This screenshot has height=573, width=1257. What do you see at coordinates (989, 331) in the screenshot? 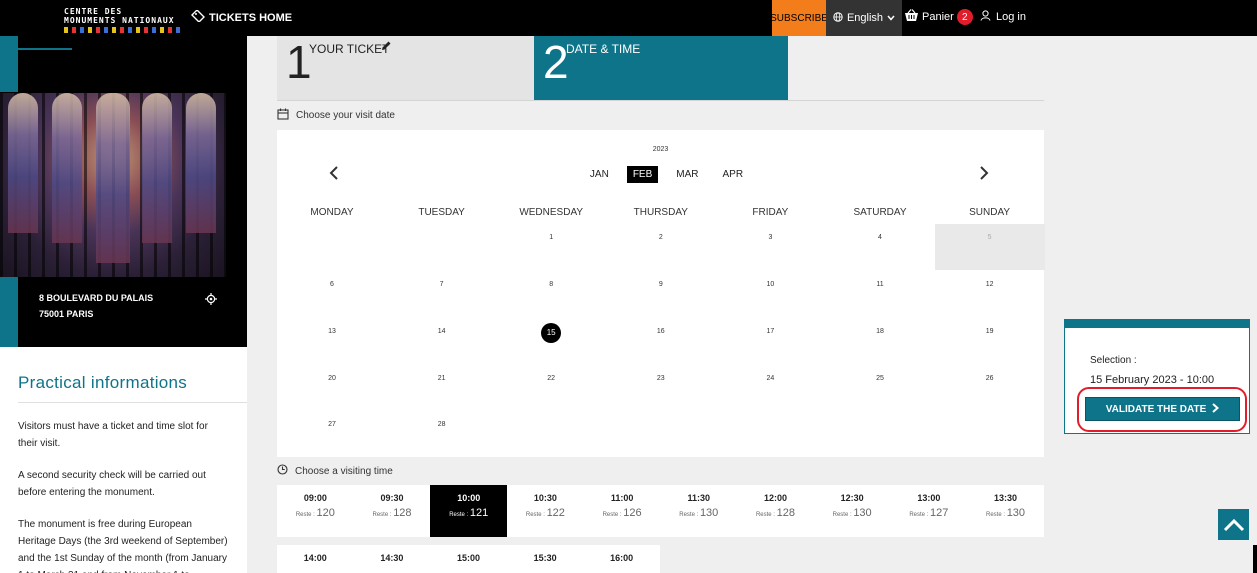
I see `calendar-day-number: 19` at bounding box center [989, 331].